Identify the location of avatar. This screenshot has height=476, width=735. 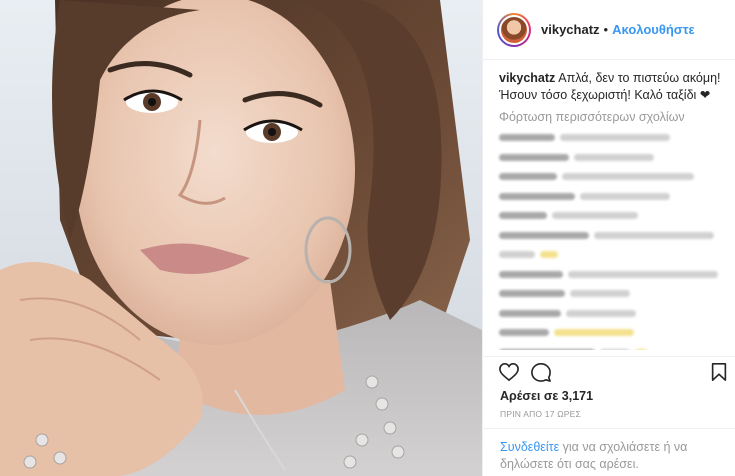
(514, 29).